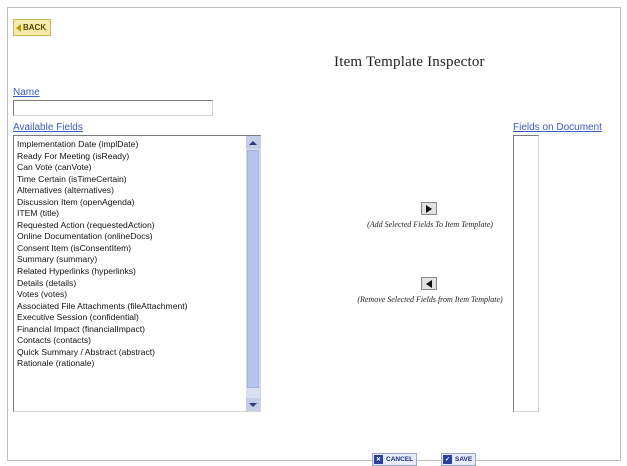 Image resolution: width=627 pixels, height=466 pixels. I want to click on scroll-up-button, so click(253, 142).